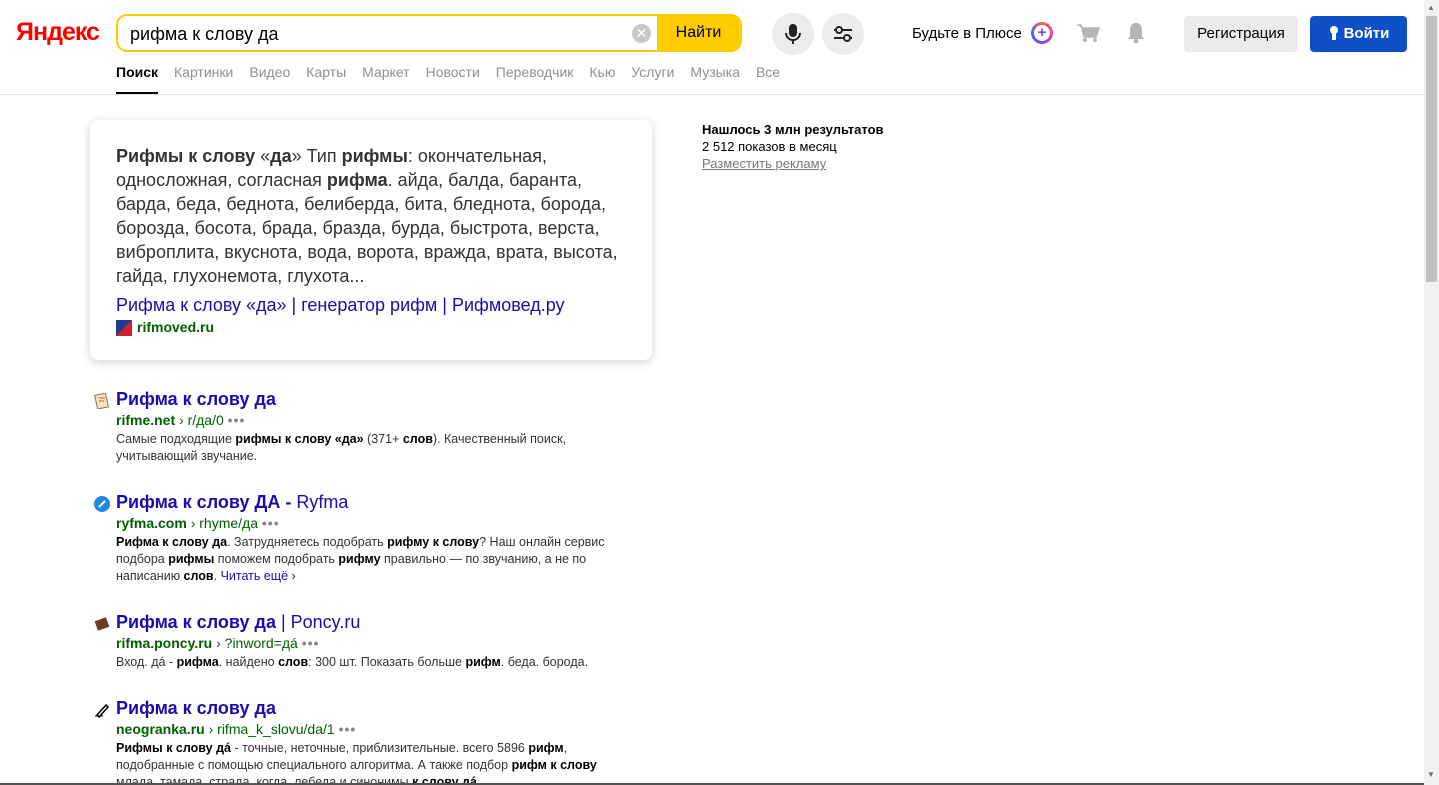 Image resolution: width=1439 pixels, height=785 pixels. I want to click on login-label: Войти, so click(1366, 33).